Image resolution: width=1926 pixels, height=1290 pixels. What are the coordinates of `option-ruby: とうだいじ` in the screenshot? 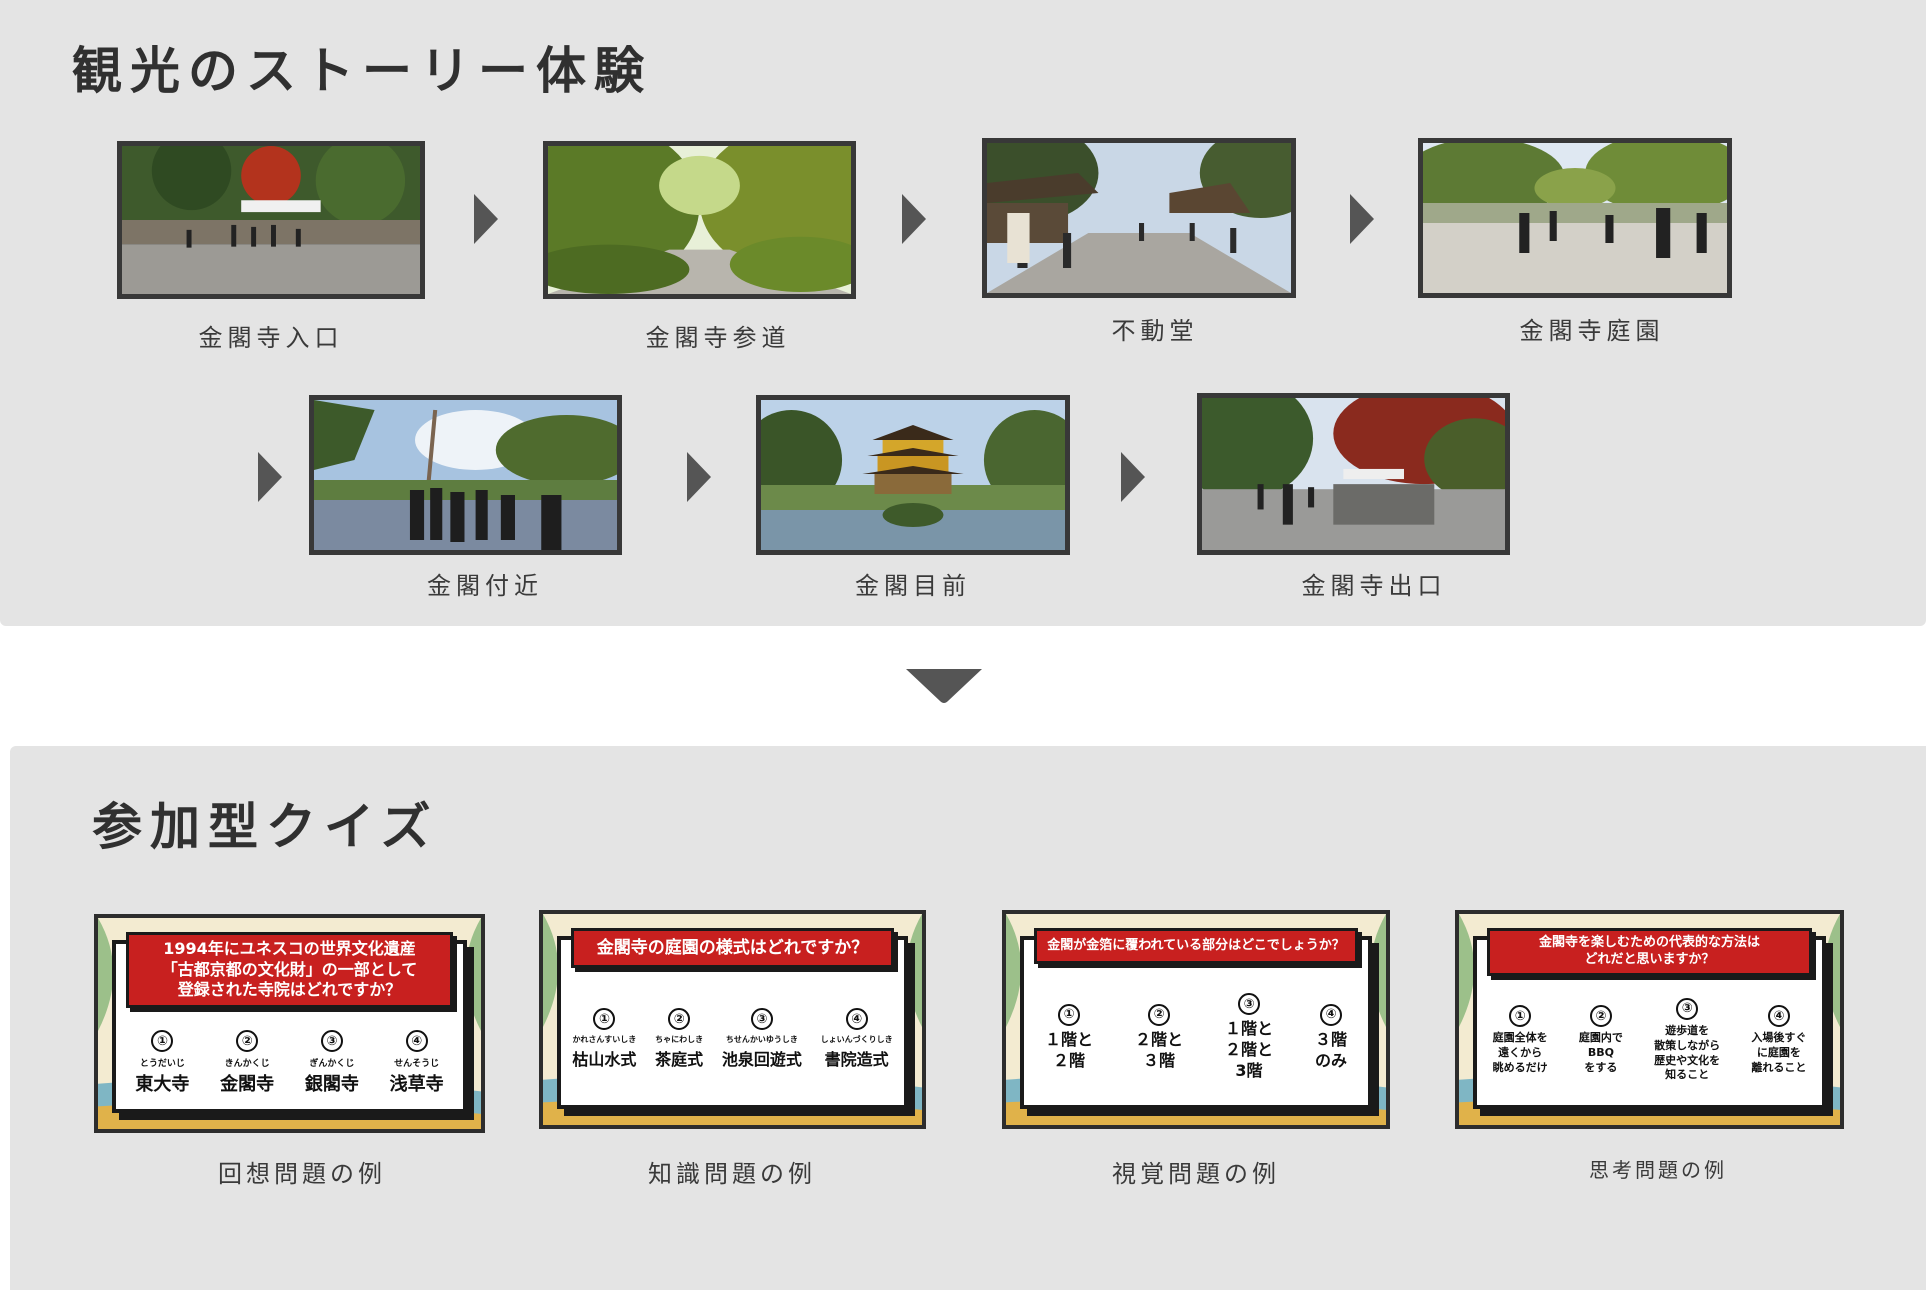 It's located at (162, 1064).